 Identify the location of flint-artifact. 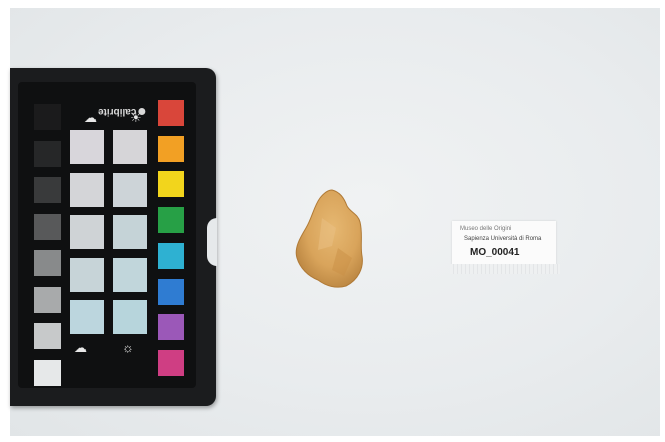
(330, 239).